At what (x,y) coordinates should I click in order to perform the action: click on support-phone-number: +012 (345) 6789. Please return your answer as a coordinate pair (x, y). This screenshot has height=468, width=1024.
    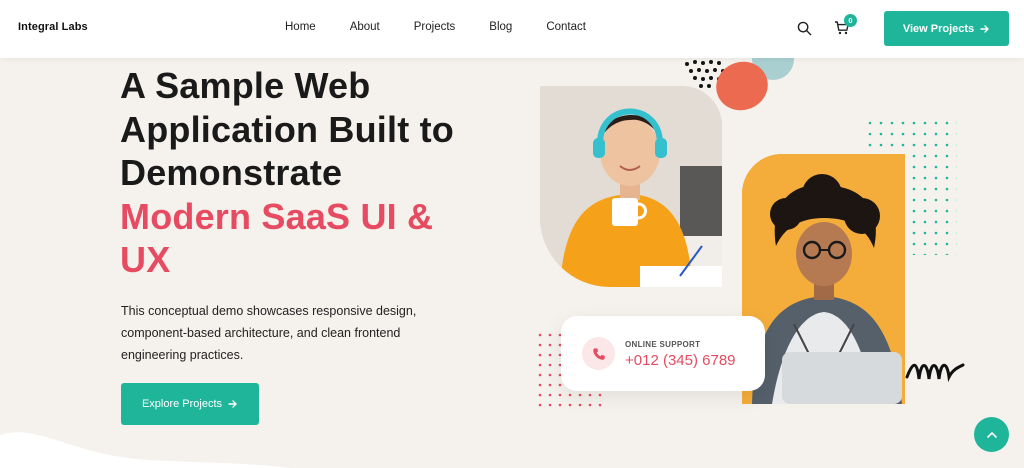
    Looking at the image, I should click on (680, 360).